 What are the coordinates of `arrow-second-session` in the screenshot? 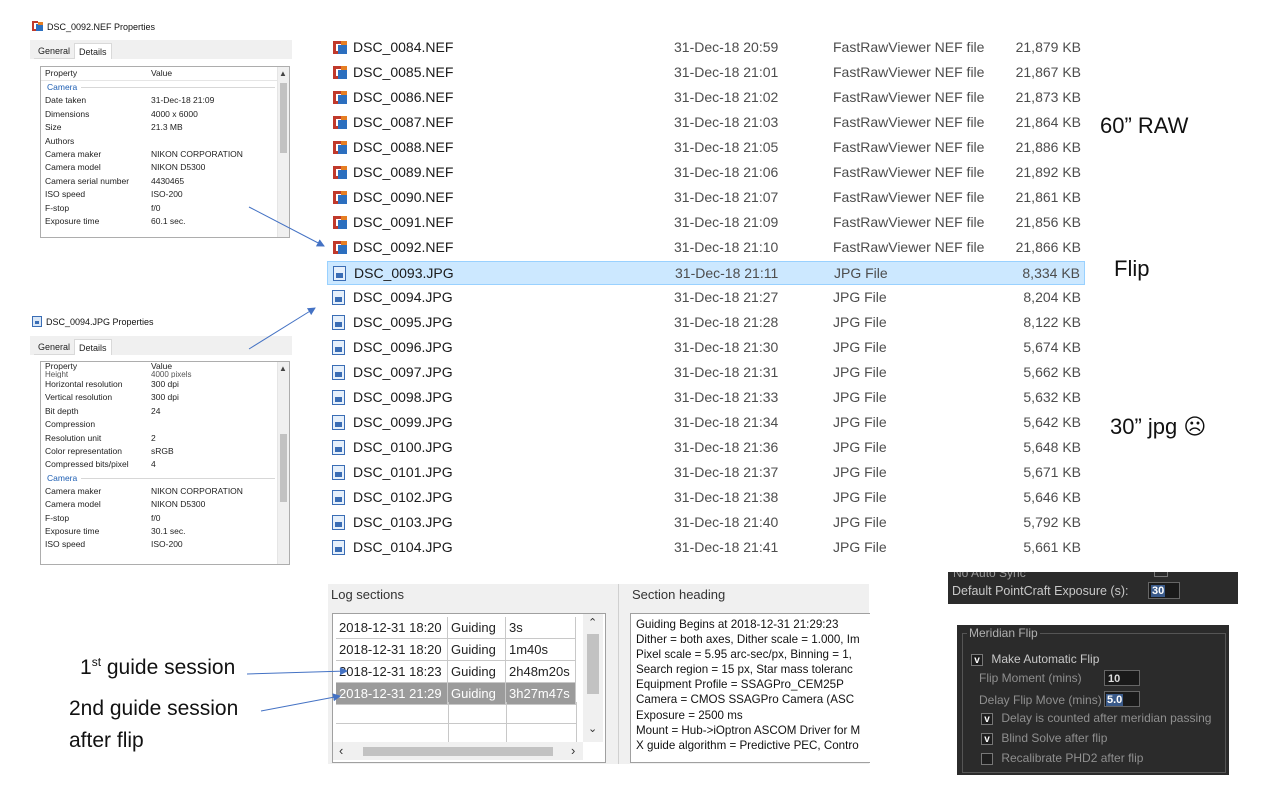 It's located at (300, 702).